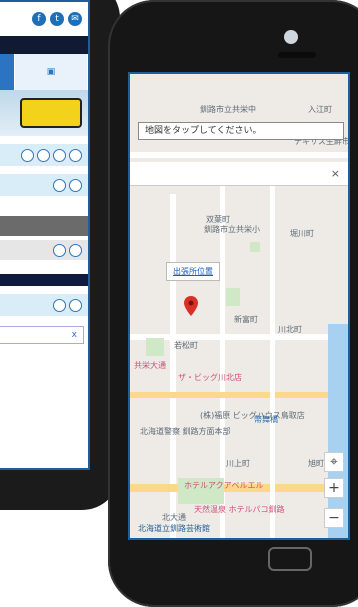 Image resolution: width=358 pixels, height=607 pixels. What do you see at coordinates (75, 19) in the screenshot?
I see `mail-icon: ✉` at bounding box center [75, 19].